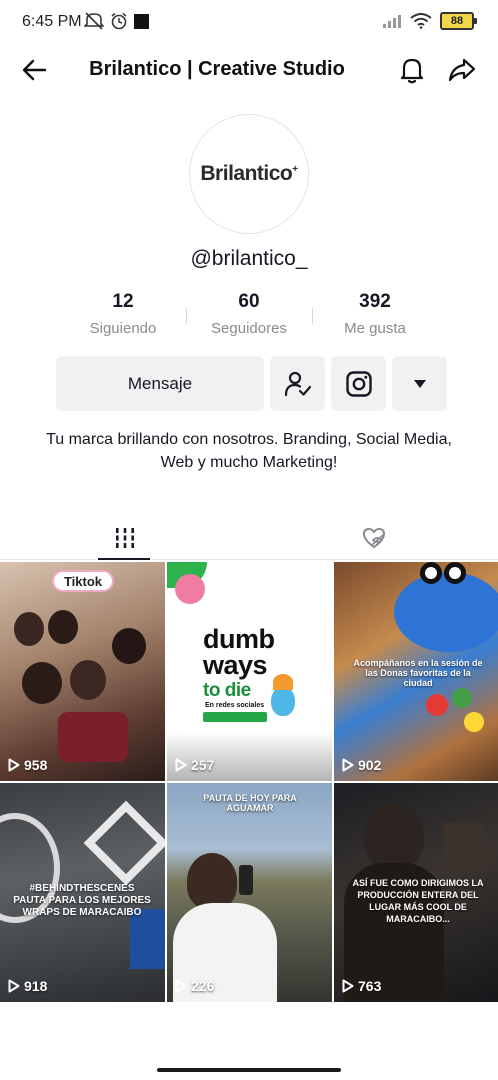 The image size is (498, 1080). I want to click on view-count: 902, so click(361, 765).